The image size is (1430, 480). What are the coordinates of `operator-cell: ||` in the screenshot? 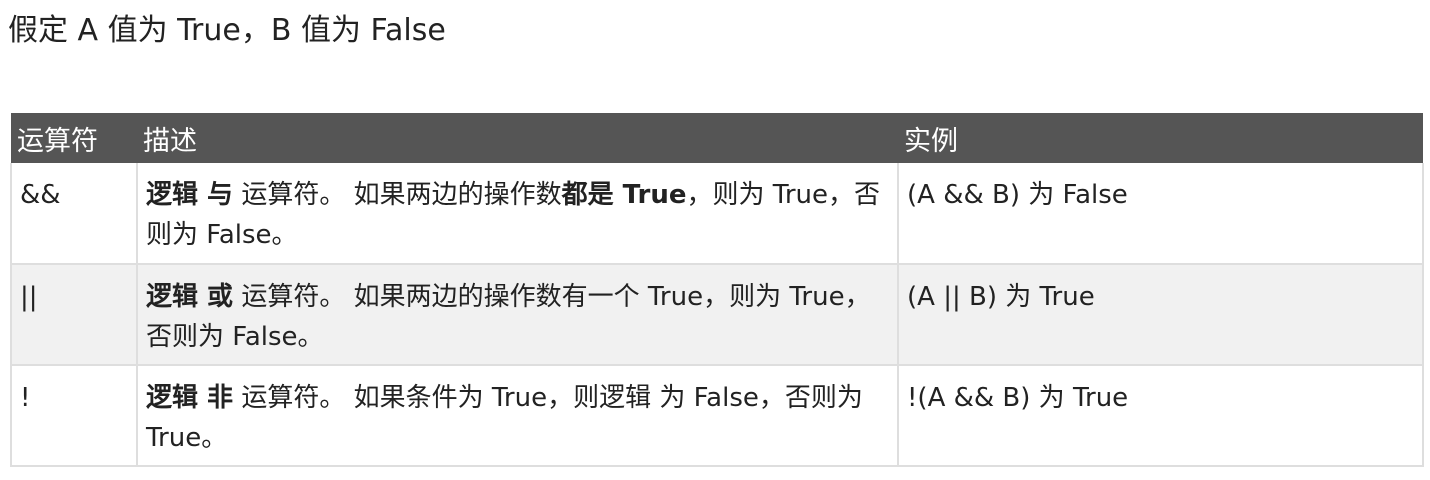 It's located at (74, 315).